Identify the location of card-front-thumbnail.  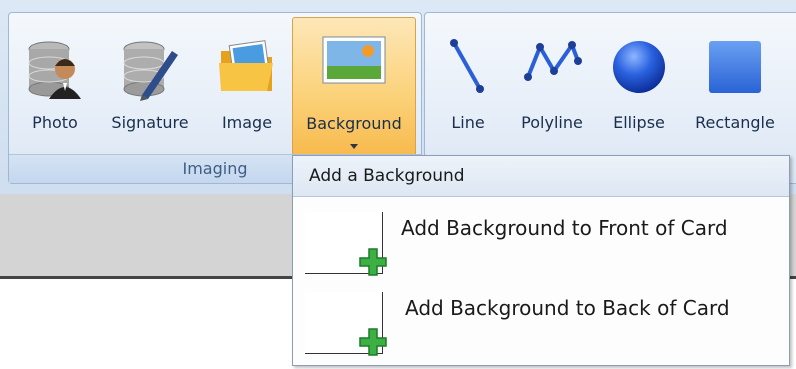
(346, 244).